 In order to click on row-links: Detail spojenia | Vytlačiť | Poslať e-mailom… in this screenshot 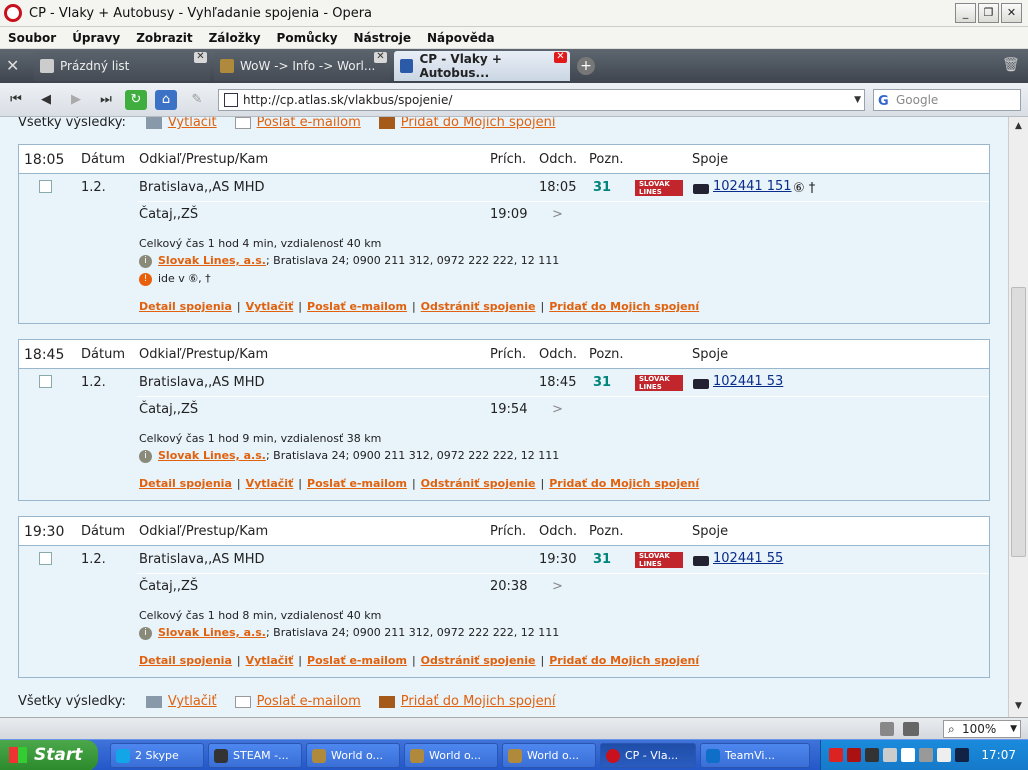, I will do `click(419, 306)`.